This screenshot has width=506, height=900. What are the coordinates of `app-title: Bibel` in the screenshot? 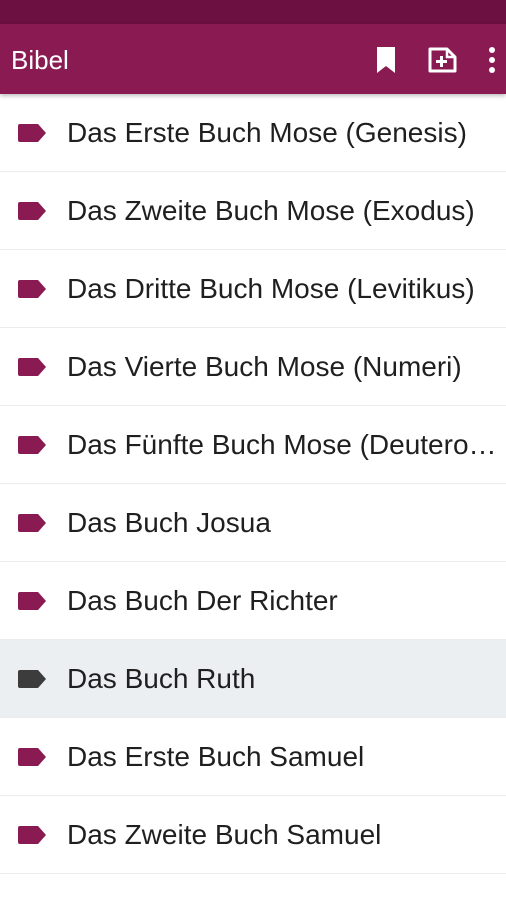 It's located at (40, 60).